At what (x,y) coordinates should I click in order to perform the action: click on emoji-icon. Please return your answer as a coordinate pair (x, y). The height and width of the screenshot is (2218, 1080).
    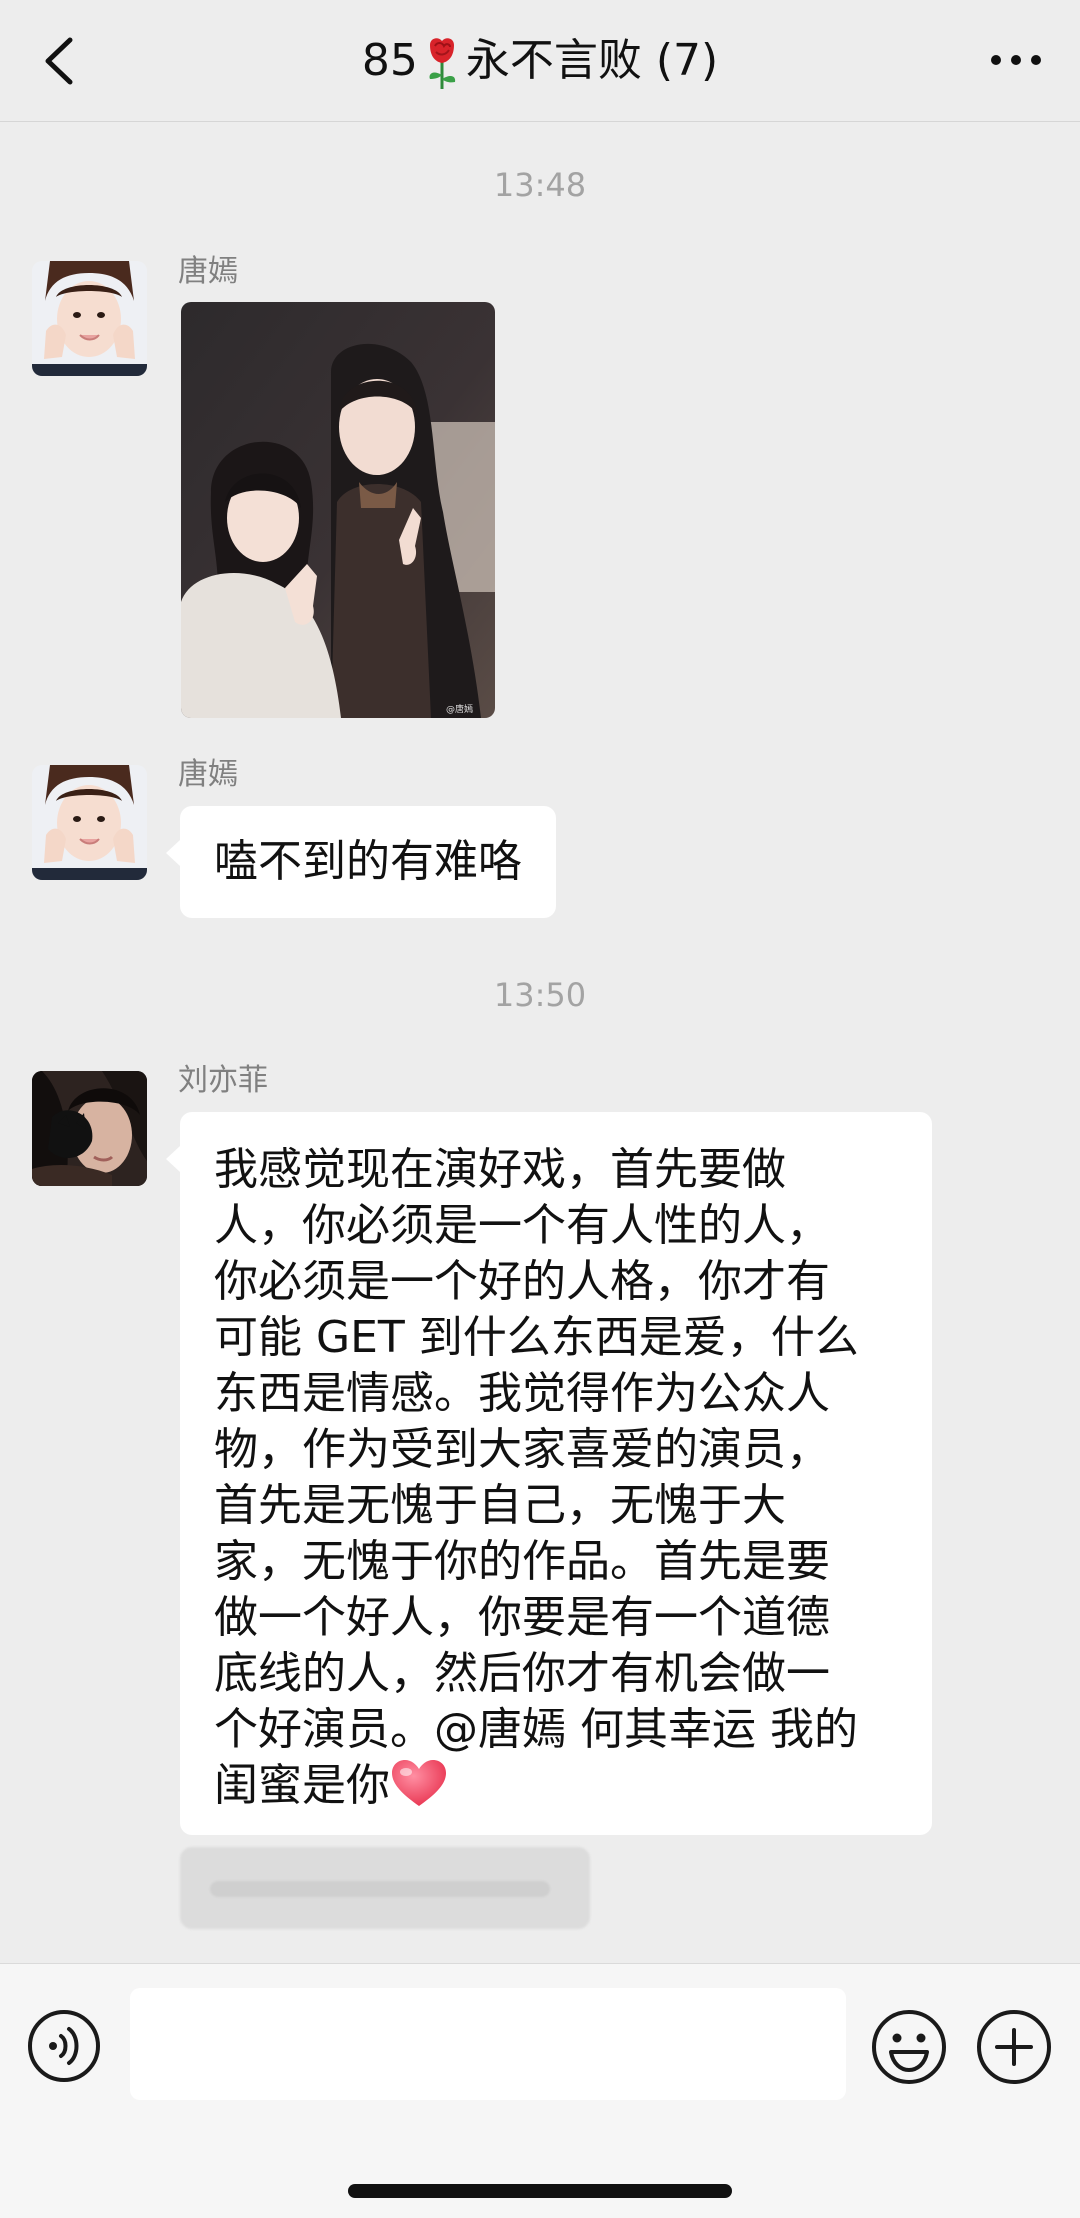
    Looking at the image, I should click on (909, 2047).